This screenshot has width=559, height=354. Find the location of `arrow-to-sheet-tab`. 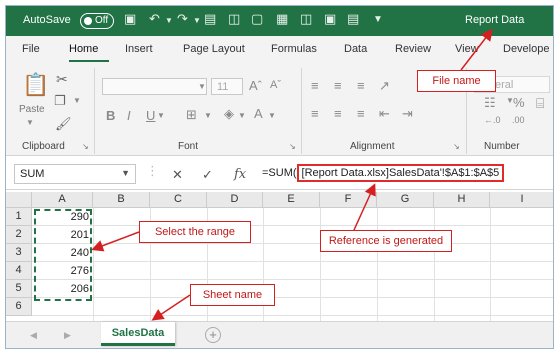

arrow-to-sheet-tab is located at coordinates (171, 307).